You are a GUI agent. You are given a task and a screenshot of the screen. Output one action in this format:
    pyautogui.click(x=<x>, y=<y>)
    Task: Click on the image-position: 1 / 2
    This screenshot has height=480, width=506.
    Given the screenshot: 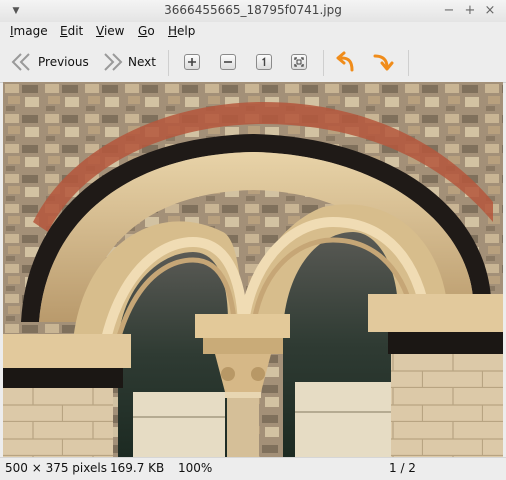 What is the action you would take?
    pyautogui.click(x=402, y=468)
    